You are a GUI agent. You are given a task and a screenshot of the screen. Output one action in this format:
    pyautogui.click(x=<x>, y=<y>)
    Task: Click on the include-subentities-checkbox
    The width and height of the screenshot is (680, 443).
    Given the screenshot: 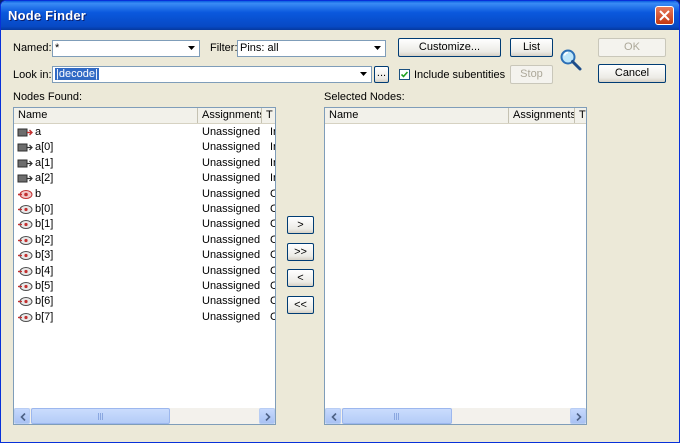 What is the action you would take?
    pyautogui.click(x=404, y=74)
    